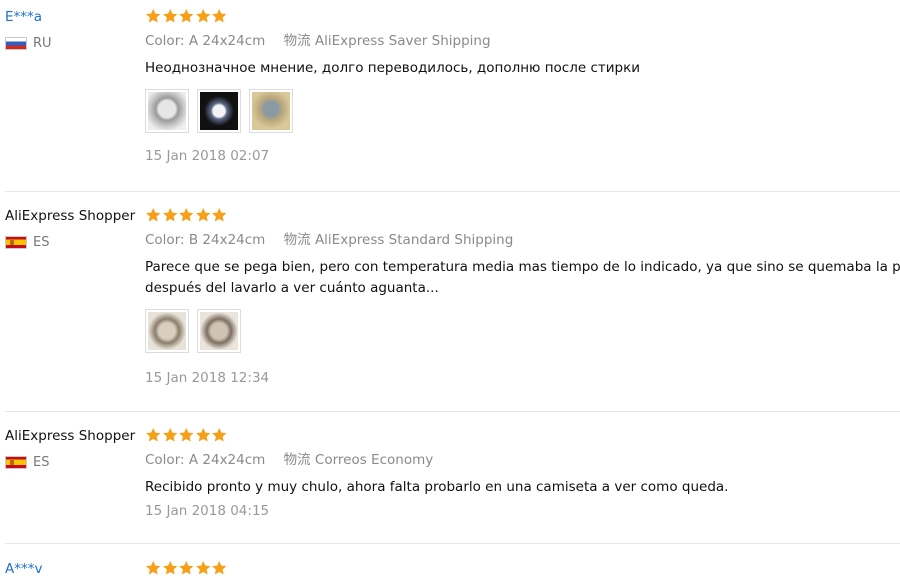 This screenshot has height=588, width=900. I want to click on russia-flag-icon, so click(16, 43).